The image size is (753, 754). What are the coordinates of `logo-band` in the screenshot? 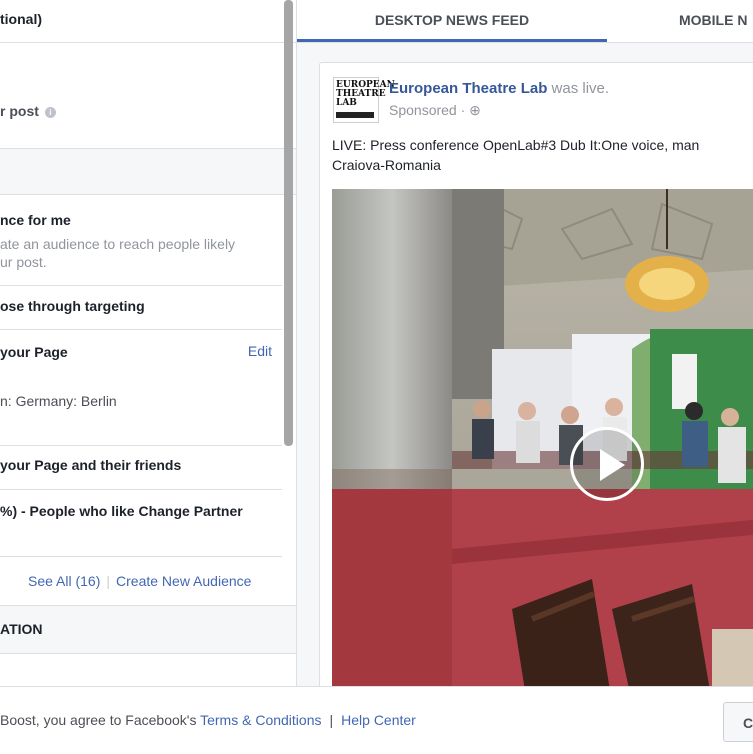 It's located at (355, 115).